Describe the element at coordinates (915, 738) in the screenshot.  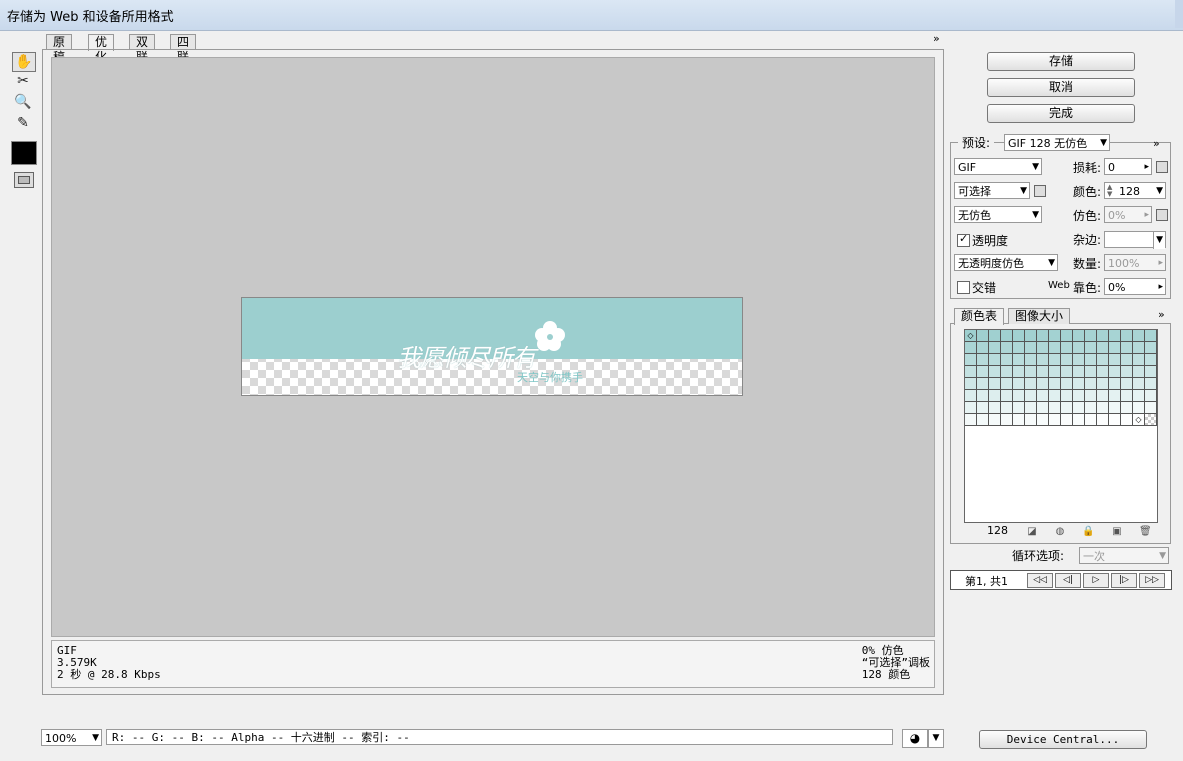
I see `browser-preview-icon: ◕` at that location.